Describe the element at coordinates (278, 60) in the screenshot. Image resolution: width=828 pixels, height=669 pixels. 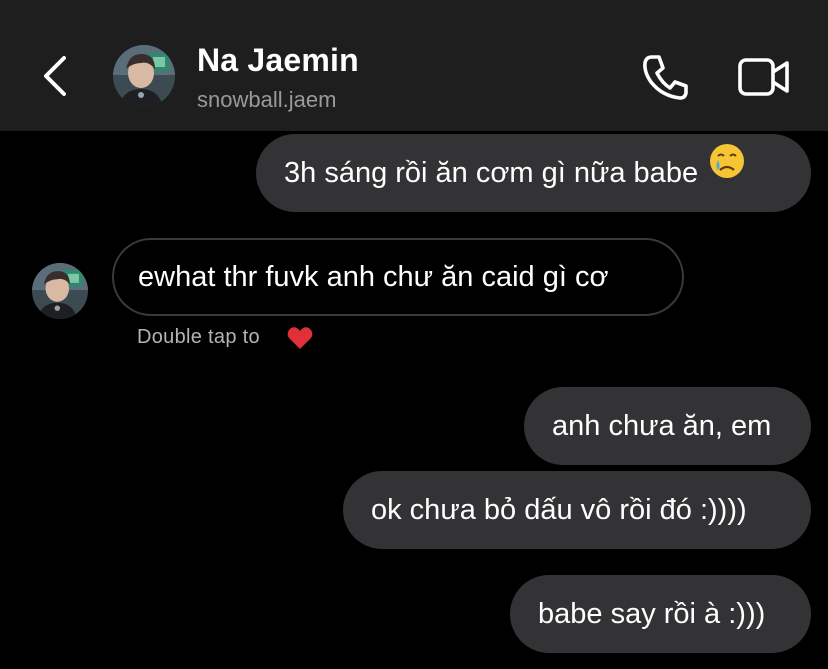
I see `contact-name: Na Jaemin` at that location.